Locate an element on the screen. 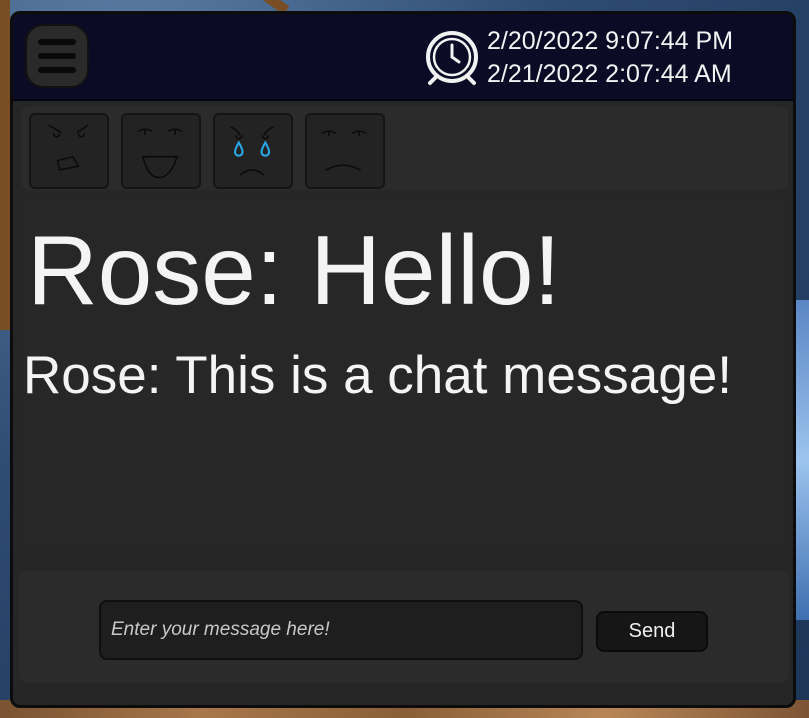 The height and width of the screenshot is (718, 809). sad-face-icon is located at coordinates (344, 150).